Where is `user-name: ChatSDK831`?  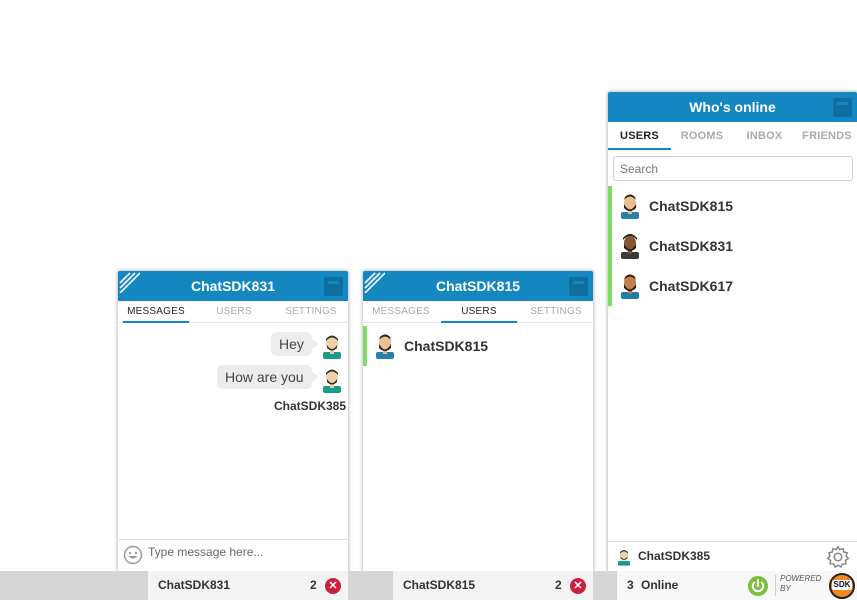 user-name: ChatSDK831 is located at coordinates (691, 246).